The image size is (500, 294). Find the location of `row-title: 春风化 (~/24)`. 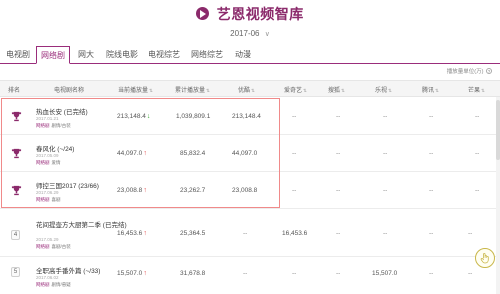

row-title: 春风化 (~/24) is located at coordinates (55, 148).